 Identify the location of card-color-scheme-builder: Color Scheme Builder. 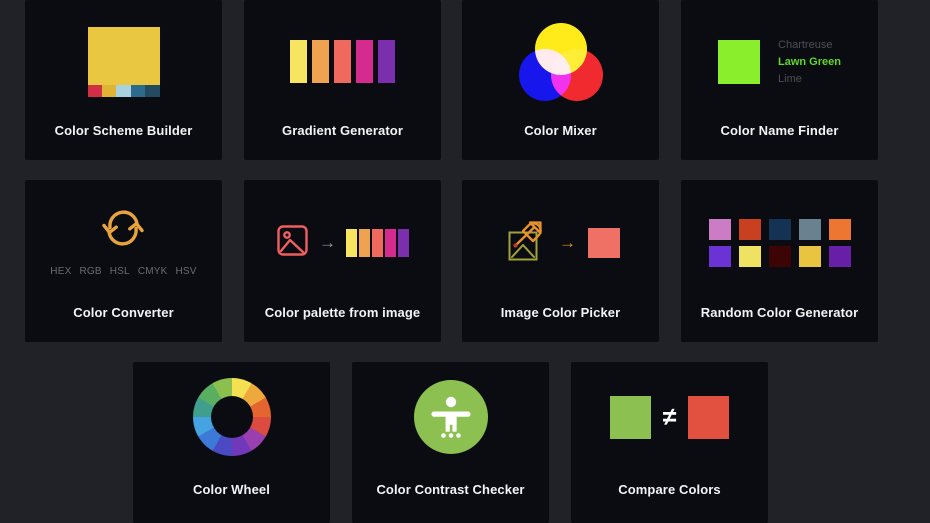
(123, 80).